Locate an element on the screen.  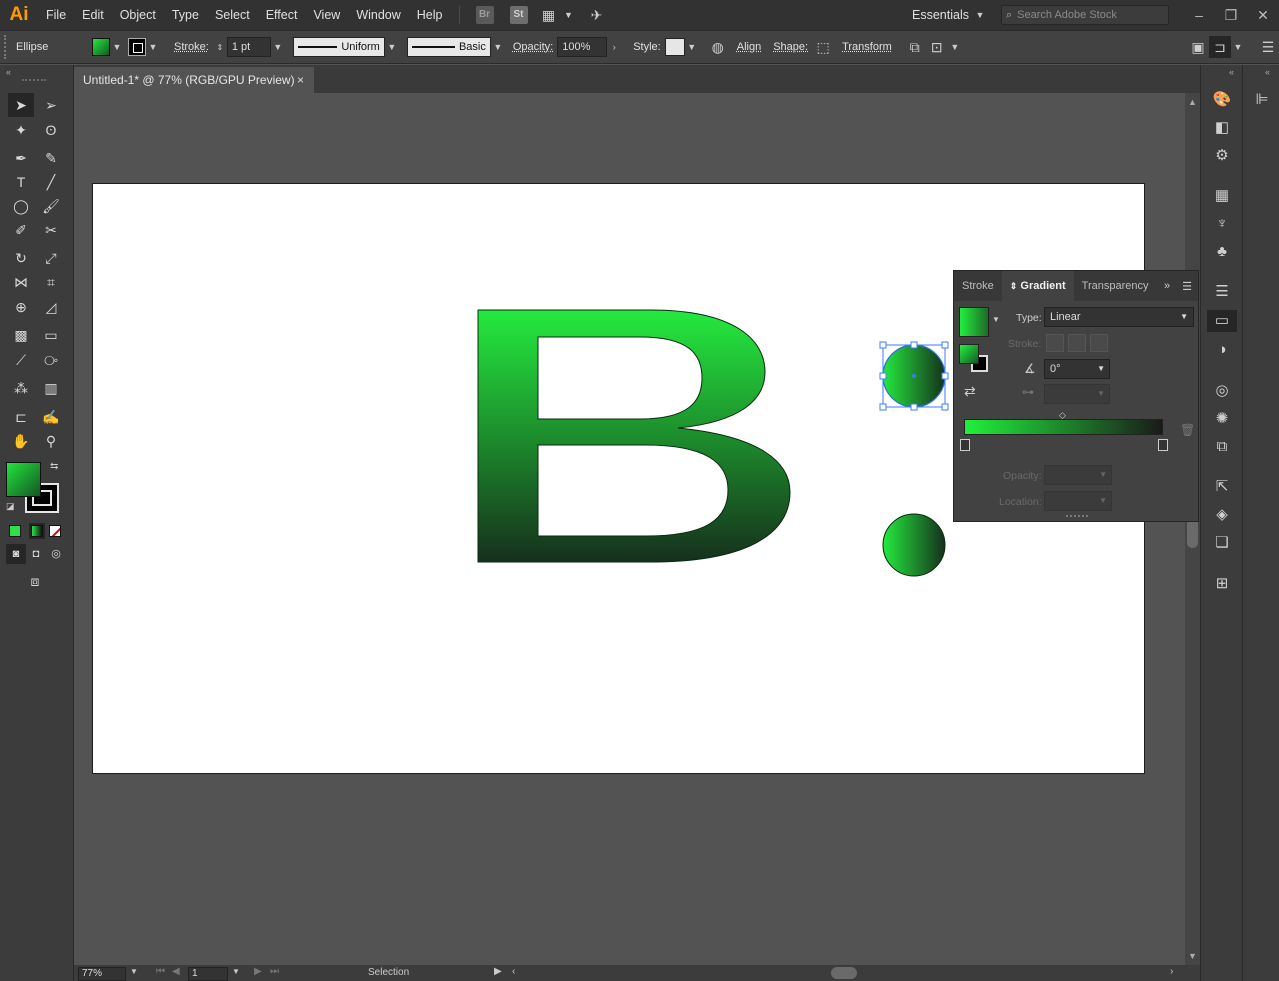
bottom-circle is located at coordinates (914, 545).